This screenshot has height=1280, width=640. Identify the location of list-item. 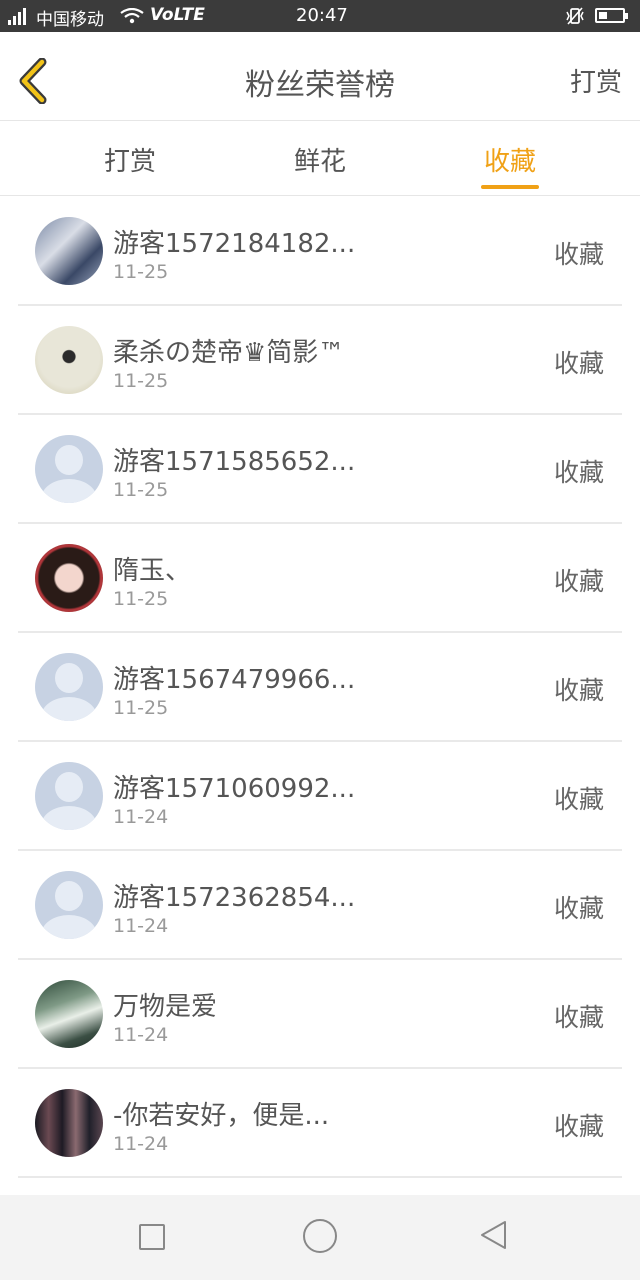
(320, 1186).